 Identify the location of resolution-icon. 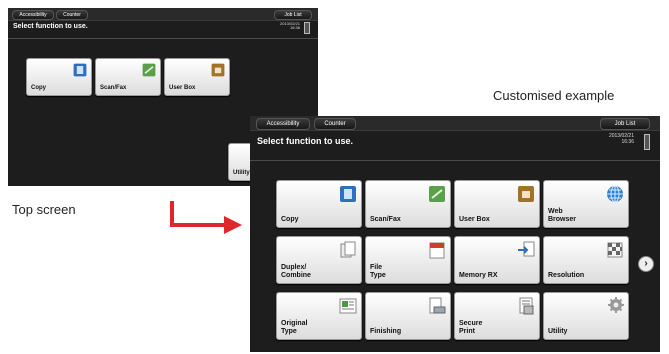
(615, 250).